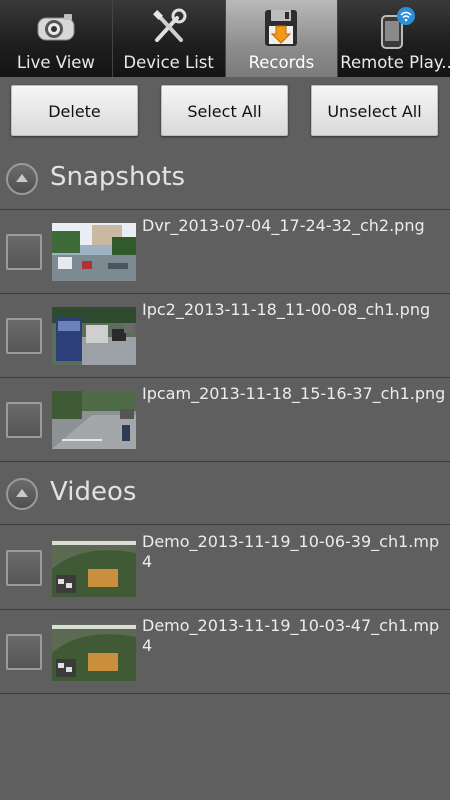  What do you see at coordinates (118, 177) in the screenshot?
I see `section-title: Snapshots` at bounding box center [118, 177].